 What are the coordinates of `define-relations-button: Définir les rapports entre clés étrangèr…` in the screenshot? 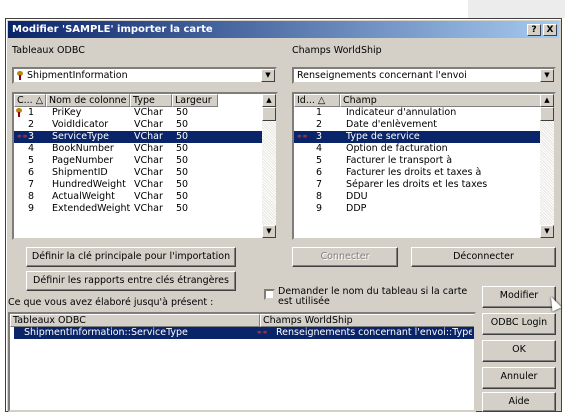 It's located at (131, 281).